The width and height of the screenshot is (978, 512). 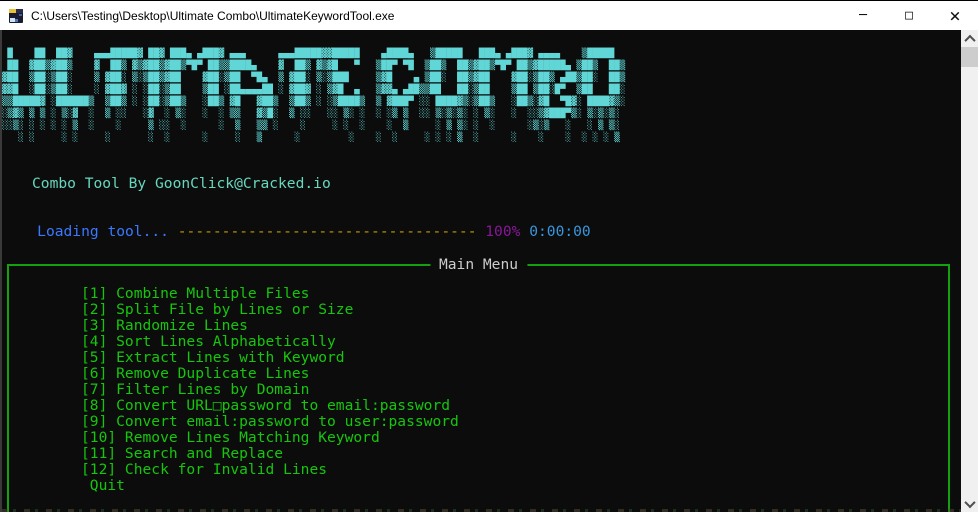 What do you see at coordinates (969, 57) in the screenshot?
I see `scroll-thumb` at bounding box center [969, 57].